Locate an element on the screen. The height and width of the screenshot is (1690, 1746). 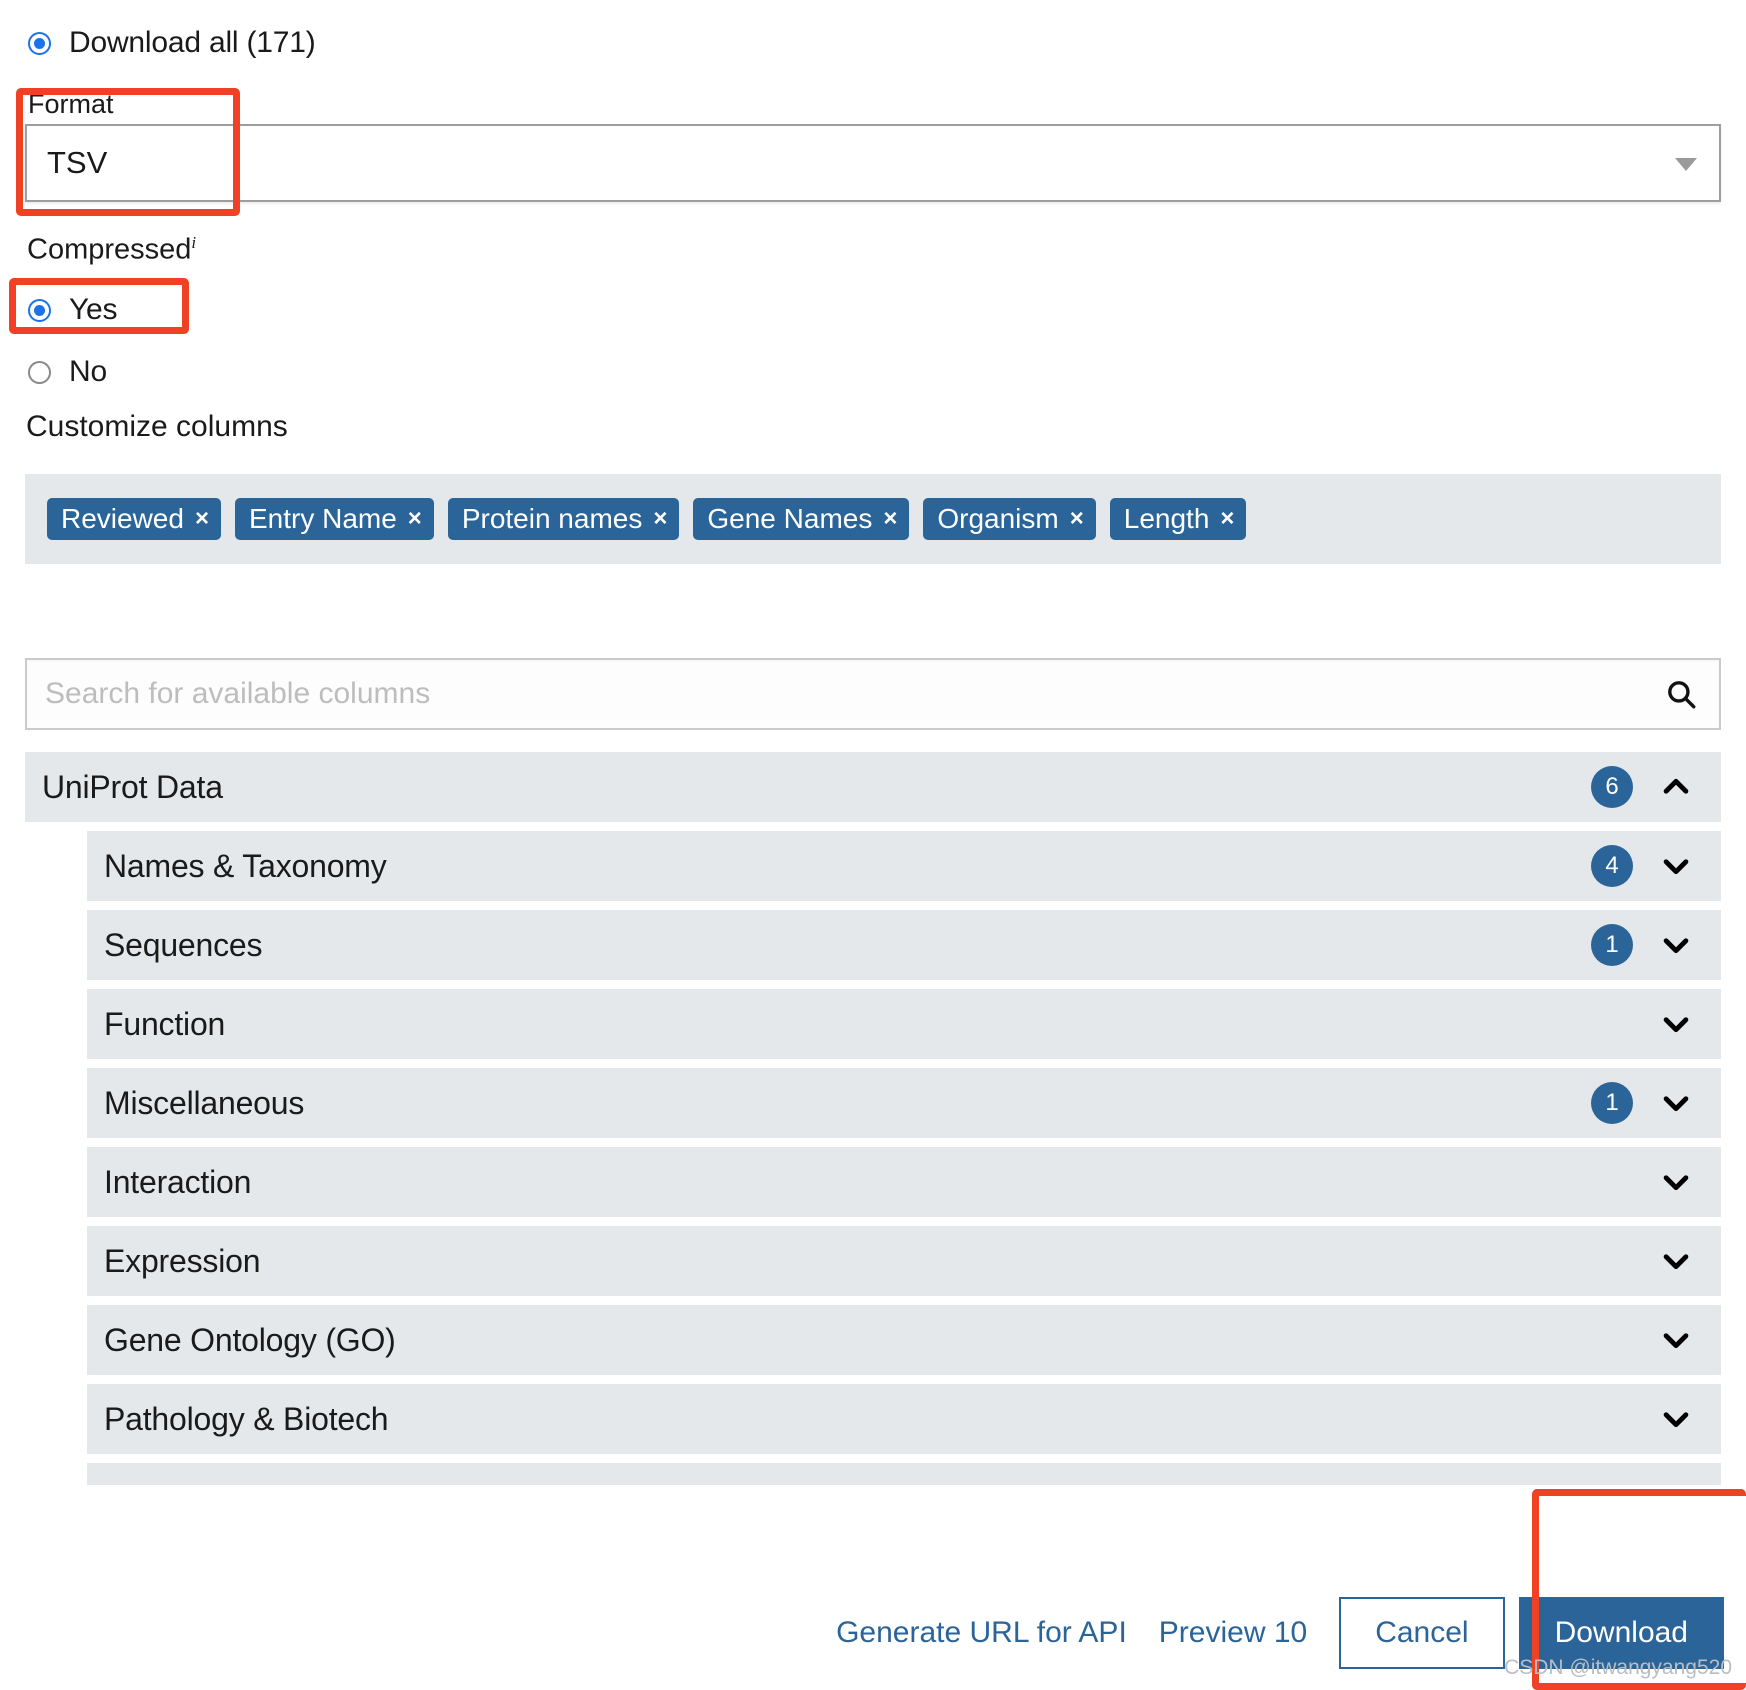
column-chip-gene-names: Gene Names × is located at coordinates (801, 519).